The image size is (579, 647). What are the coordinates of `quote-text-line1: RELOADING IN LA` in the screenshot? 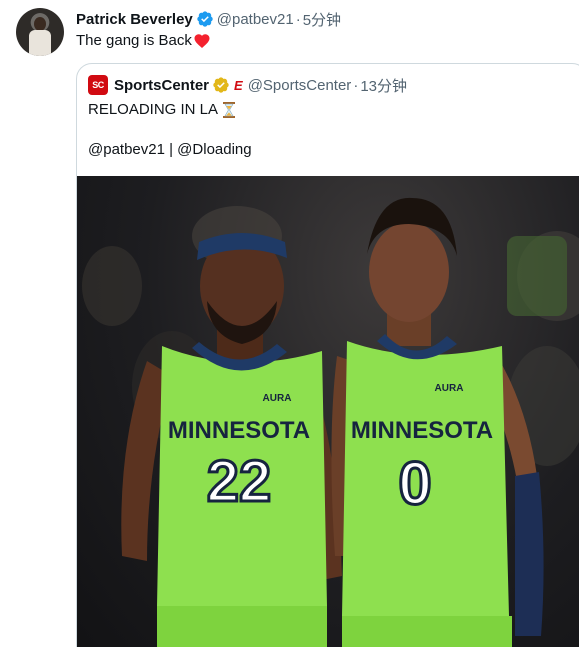 It's located at (162, 110).